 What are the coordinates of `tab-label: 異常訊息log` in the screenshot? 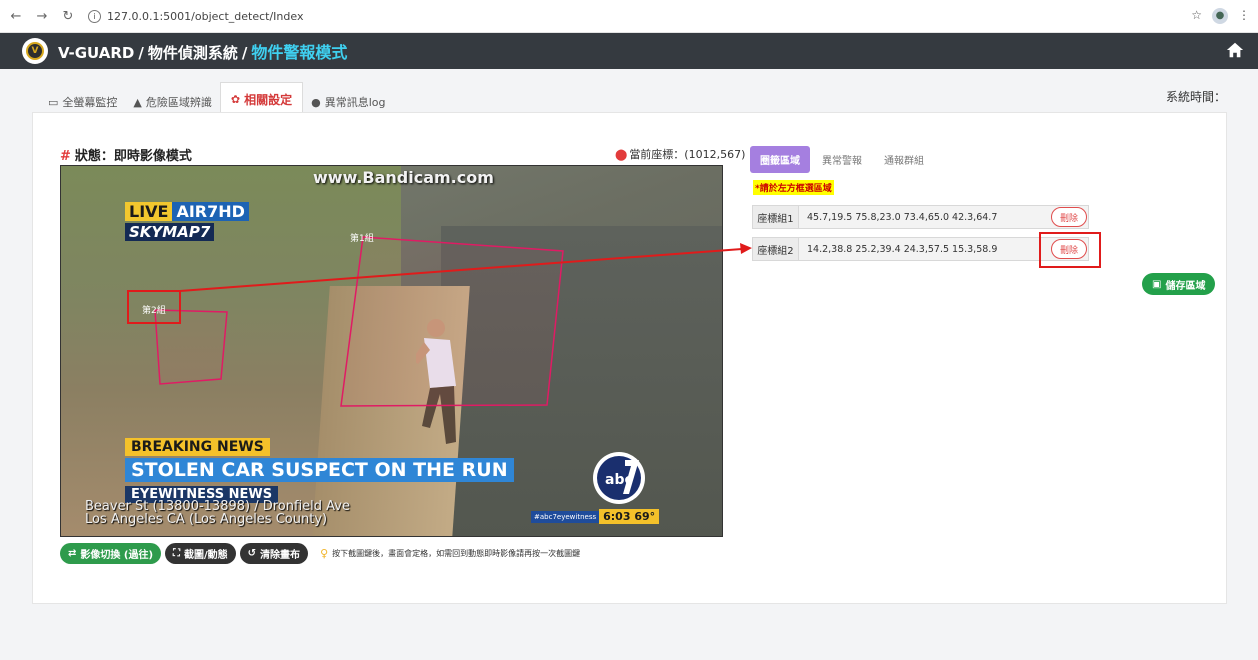 It's located at (355, 102).